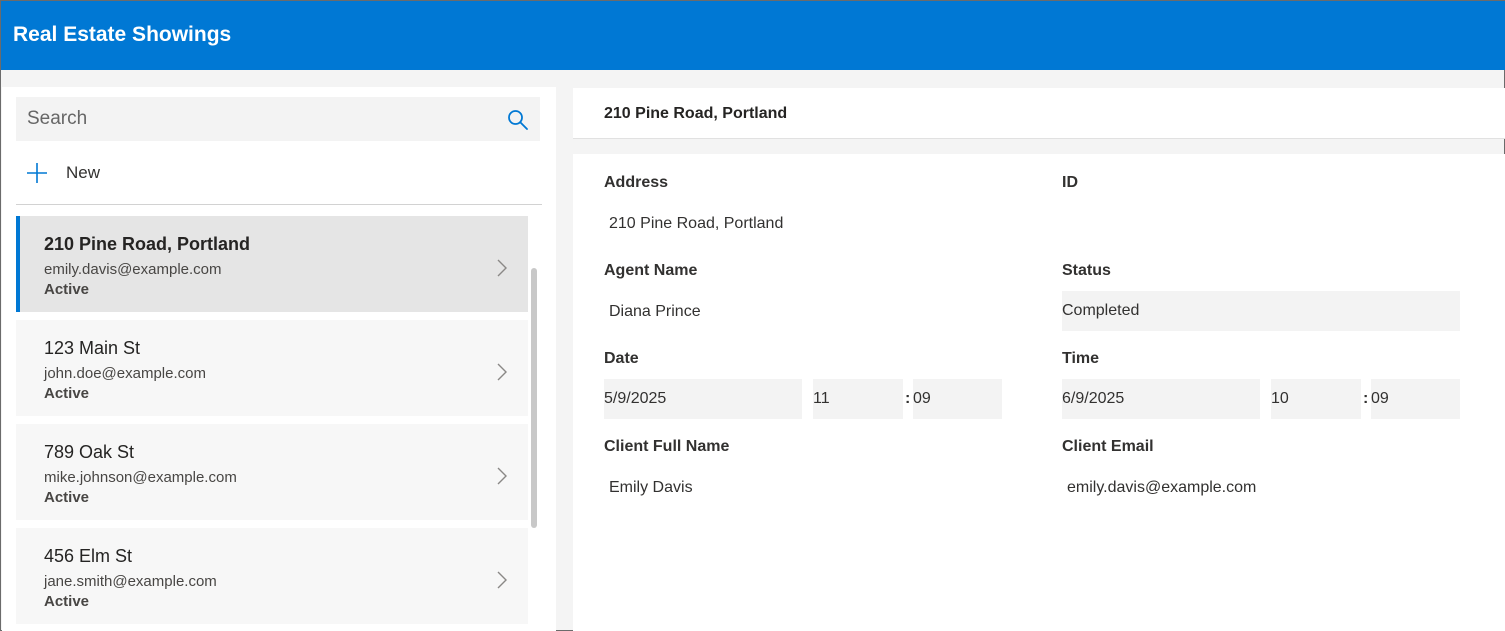  What do you see at coordinates (279, 204) in the screenshot?
I see `divider` at bounding box center [279, 204].